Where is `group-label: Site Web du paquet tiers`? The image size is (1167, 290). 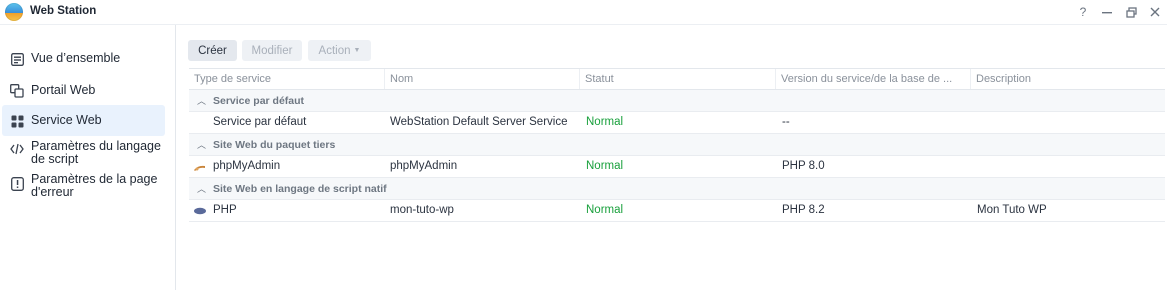
group-label: Site Web du paquet tiers is located at coordinates (274, 145).